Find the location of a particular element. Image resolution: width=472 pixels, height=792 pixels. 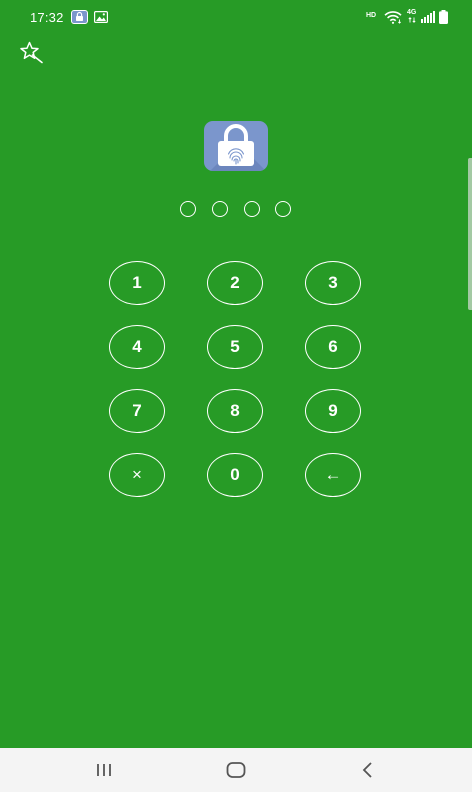

edge-panel-handle is located at coordinates (470, 234).